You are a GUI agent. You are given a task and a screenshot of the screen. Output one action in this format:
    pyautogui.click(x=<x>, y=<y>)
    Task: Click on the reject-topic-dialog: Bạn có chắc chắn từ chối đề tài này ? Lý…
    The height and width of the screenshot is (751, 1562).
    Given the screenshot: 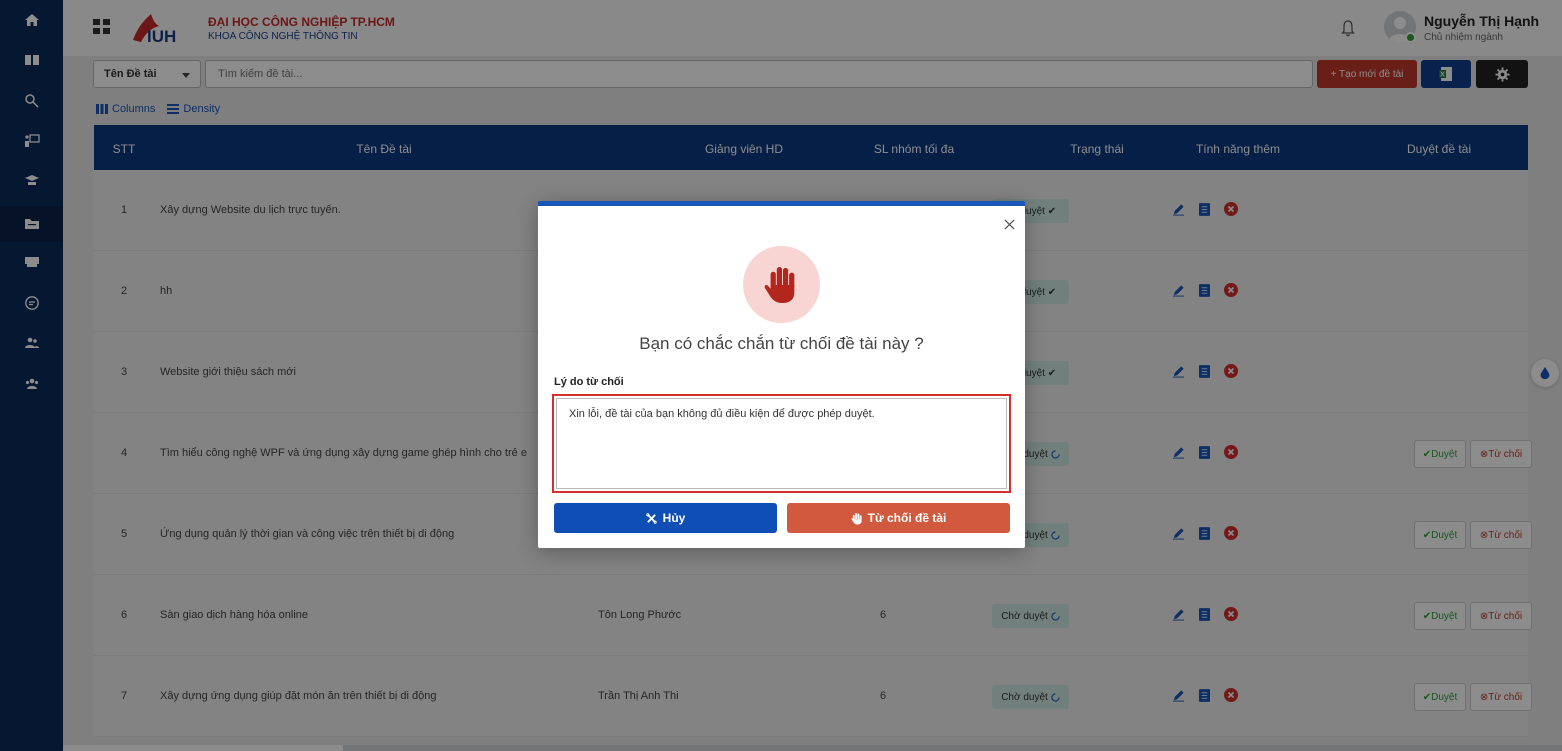 What is the action you would take?
    pyautogui.click(x=781, y=374)
    